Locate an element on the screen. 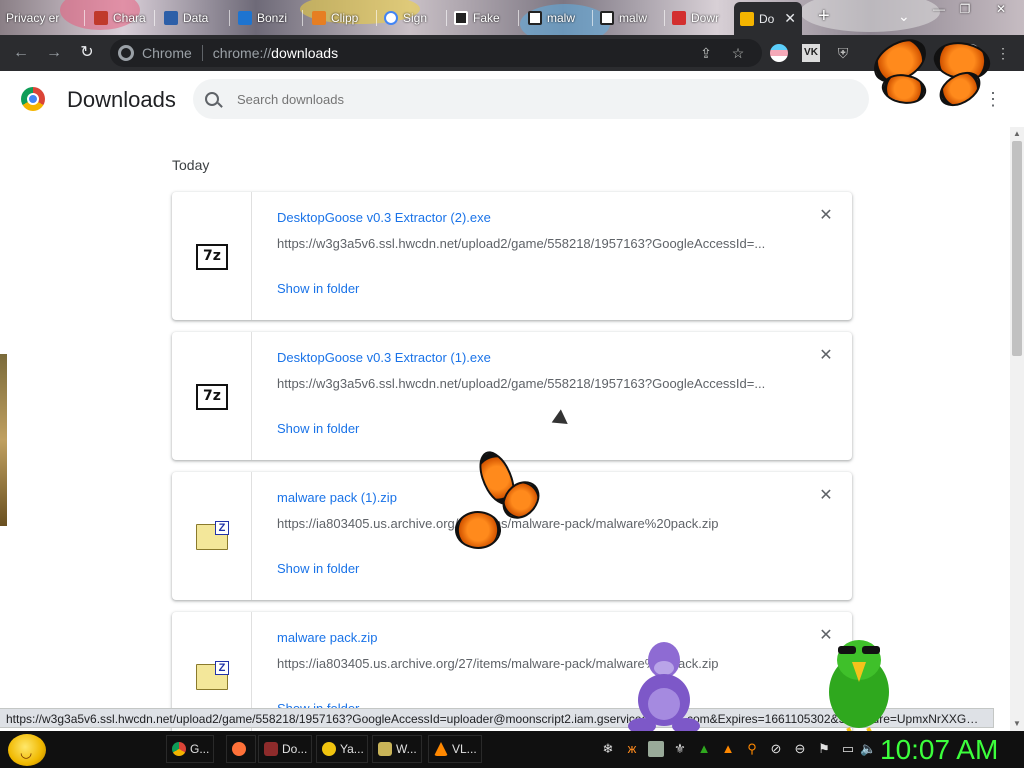 The image size is (1024, 768). close-window-button: ✕ is located at coordinates (1001, 10).